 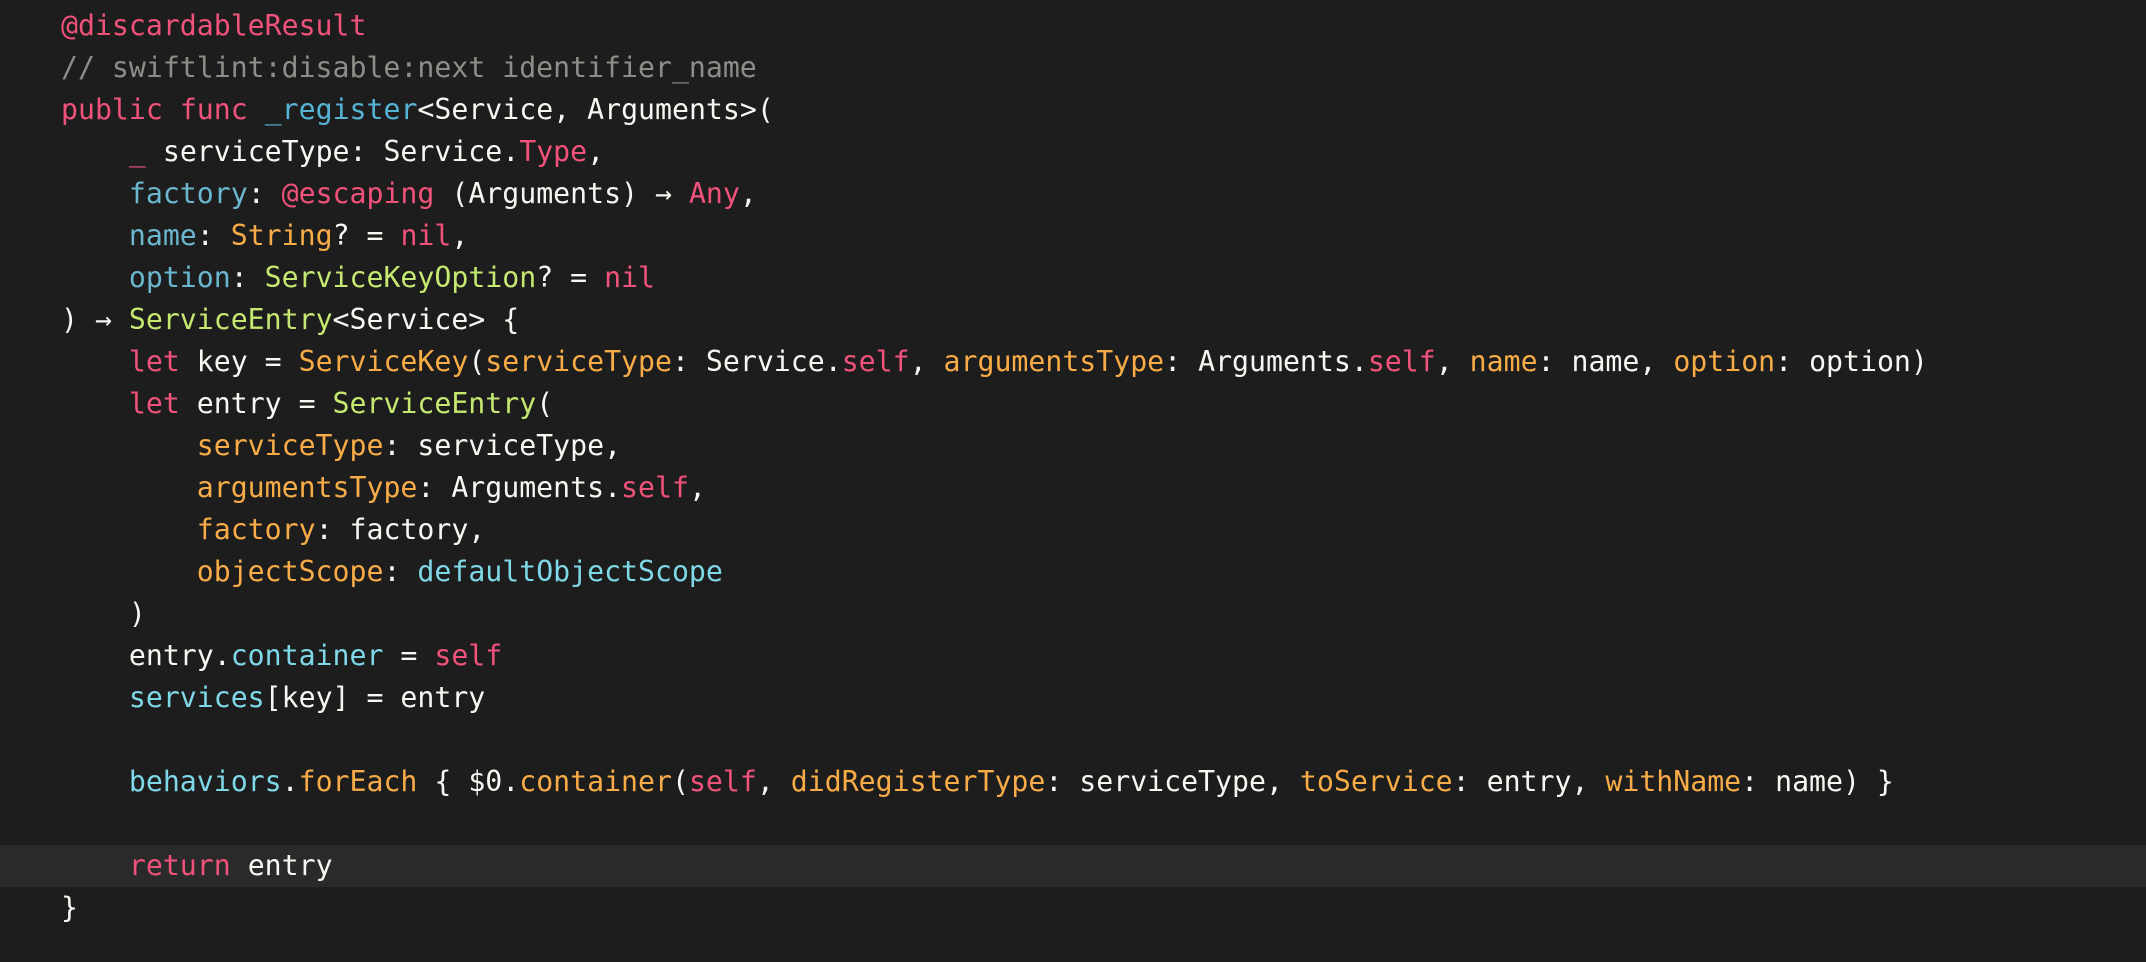 I want to click on code-token-plain: key =, so click(x=239, y=361).